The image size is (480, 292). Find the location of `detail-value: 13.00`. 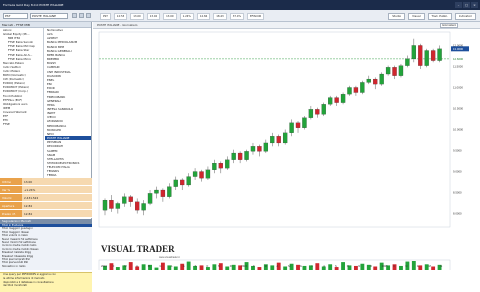

detail-value: 13.00 is located at coordinates (57, 181).